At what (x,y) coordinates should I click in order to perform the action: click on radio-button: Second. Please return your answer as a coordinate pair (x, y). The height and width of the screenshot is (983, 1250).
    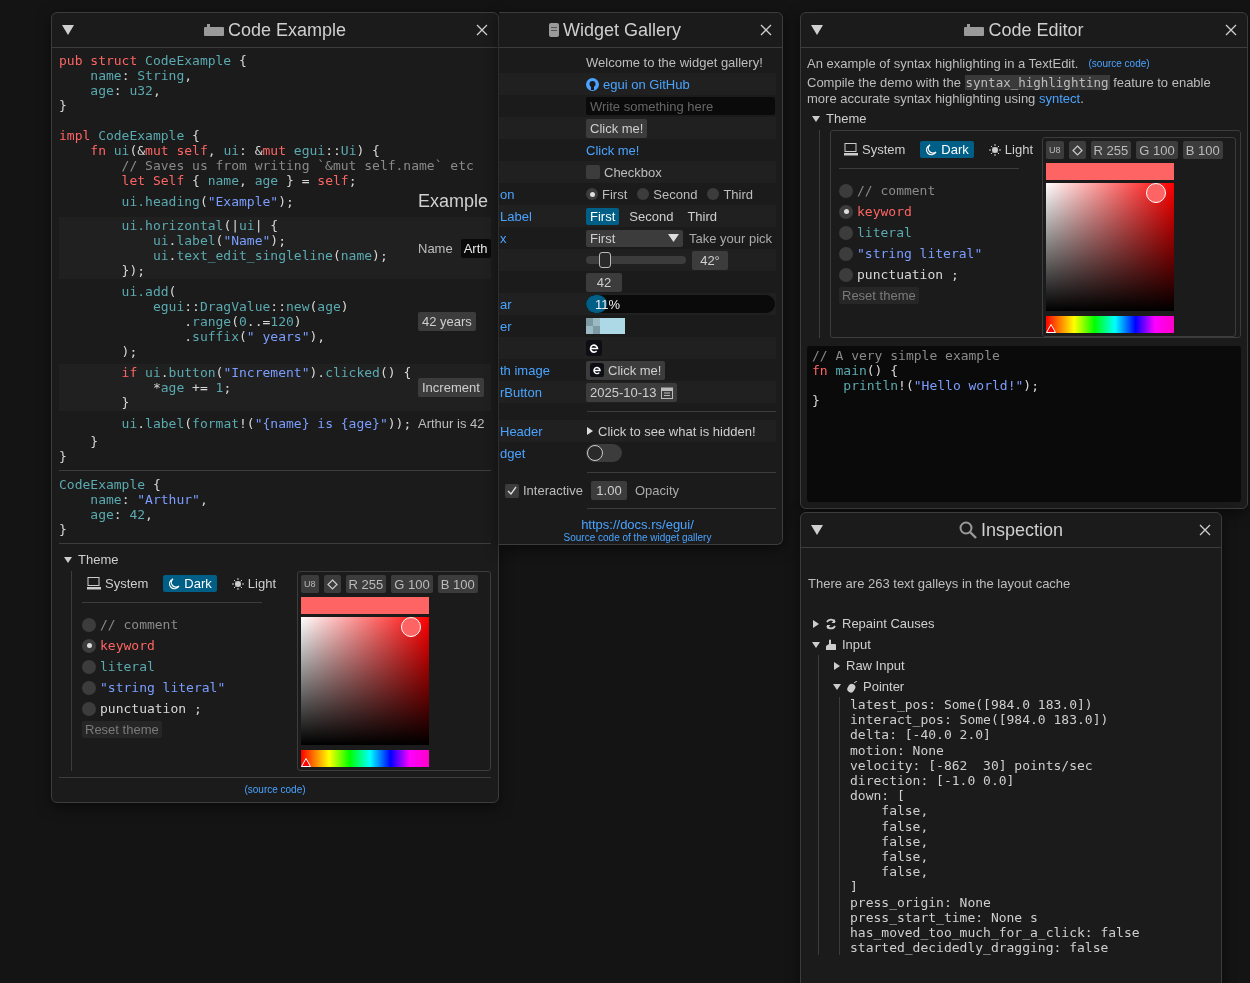
    Looking at the image, I should click on (667, 194).